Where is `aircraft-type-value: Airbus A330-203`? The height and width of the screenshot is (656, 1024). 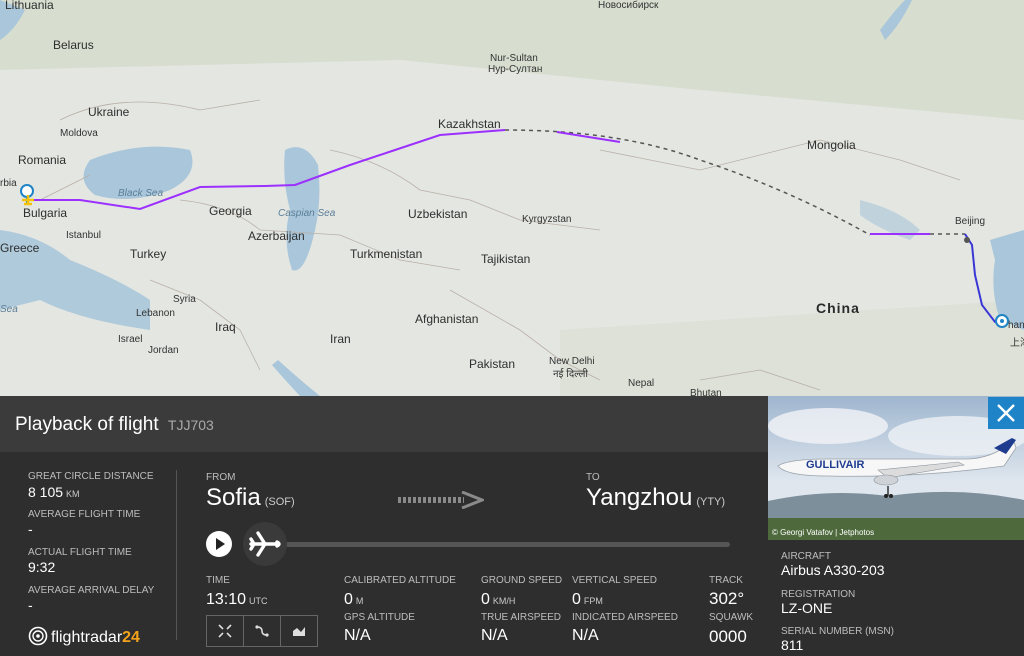
aircraft-type-value: Airbus A330-203 is located at coordinates (833, 570).